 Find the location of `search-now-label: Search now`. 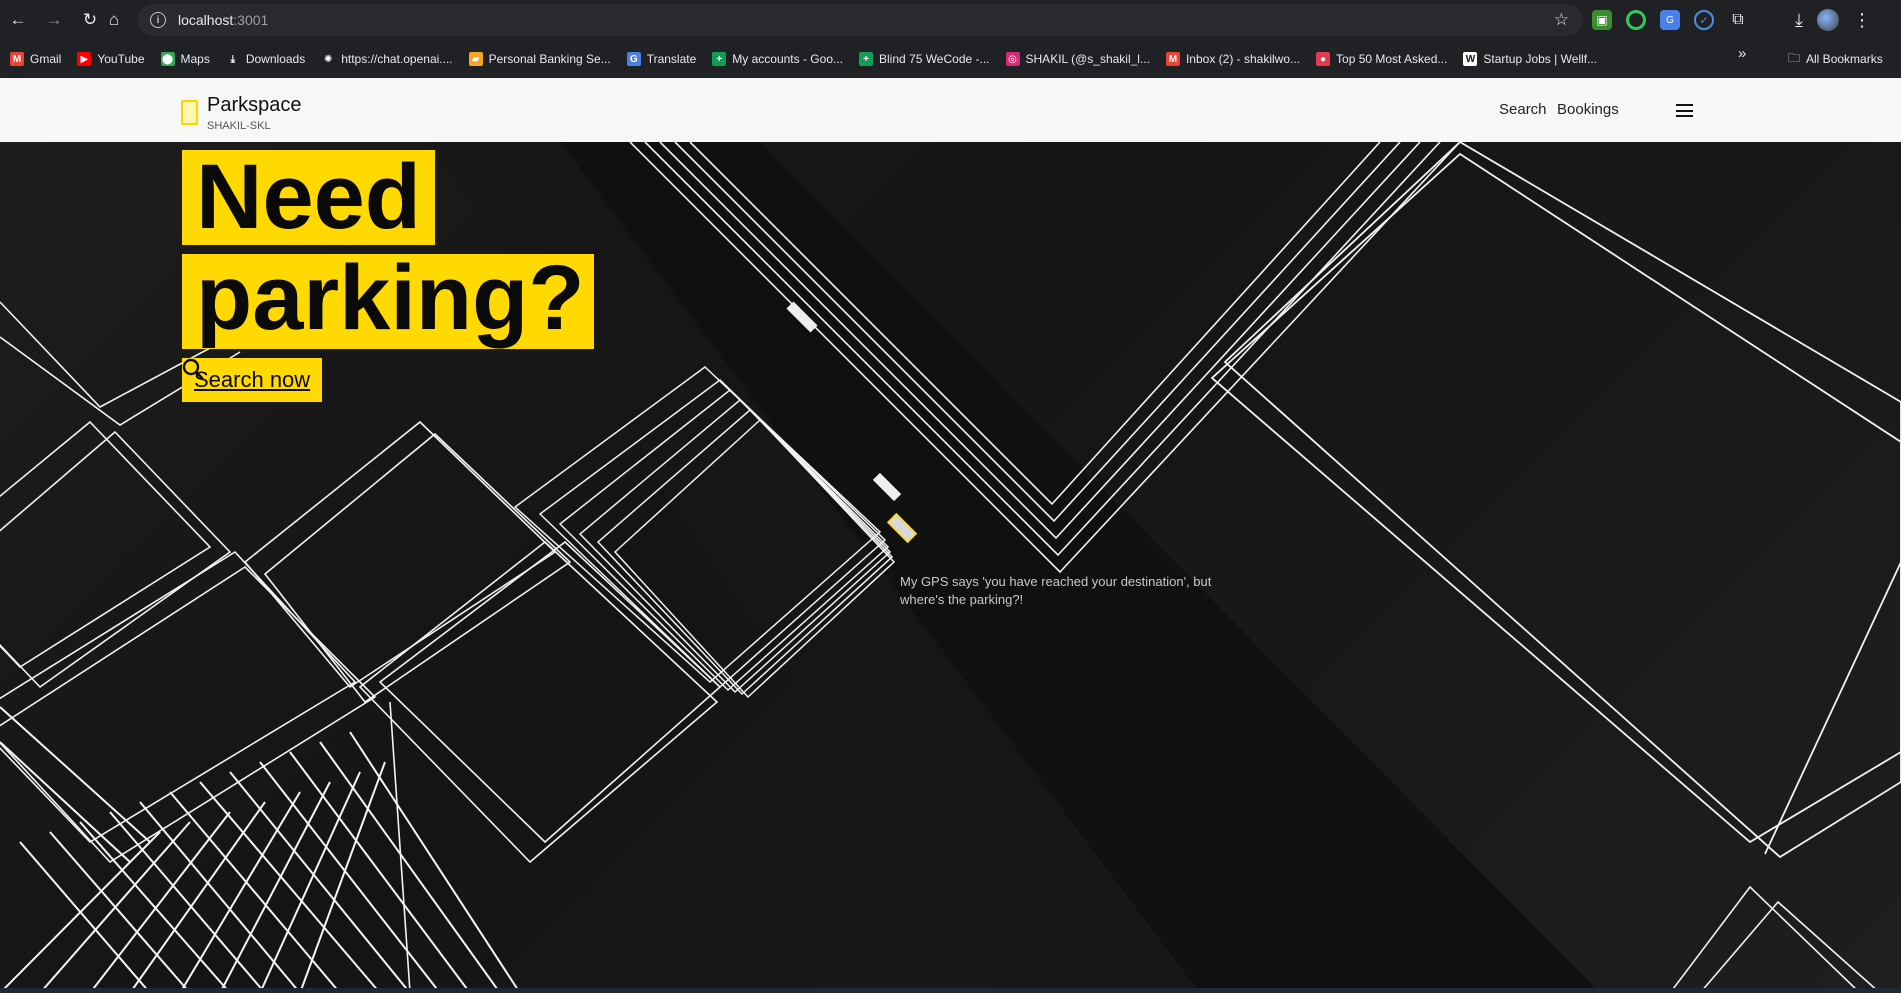

search-now-label: Search now is located at coordinates (252, 379).